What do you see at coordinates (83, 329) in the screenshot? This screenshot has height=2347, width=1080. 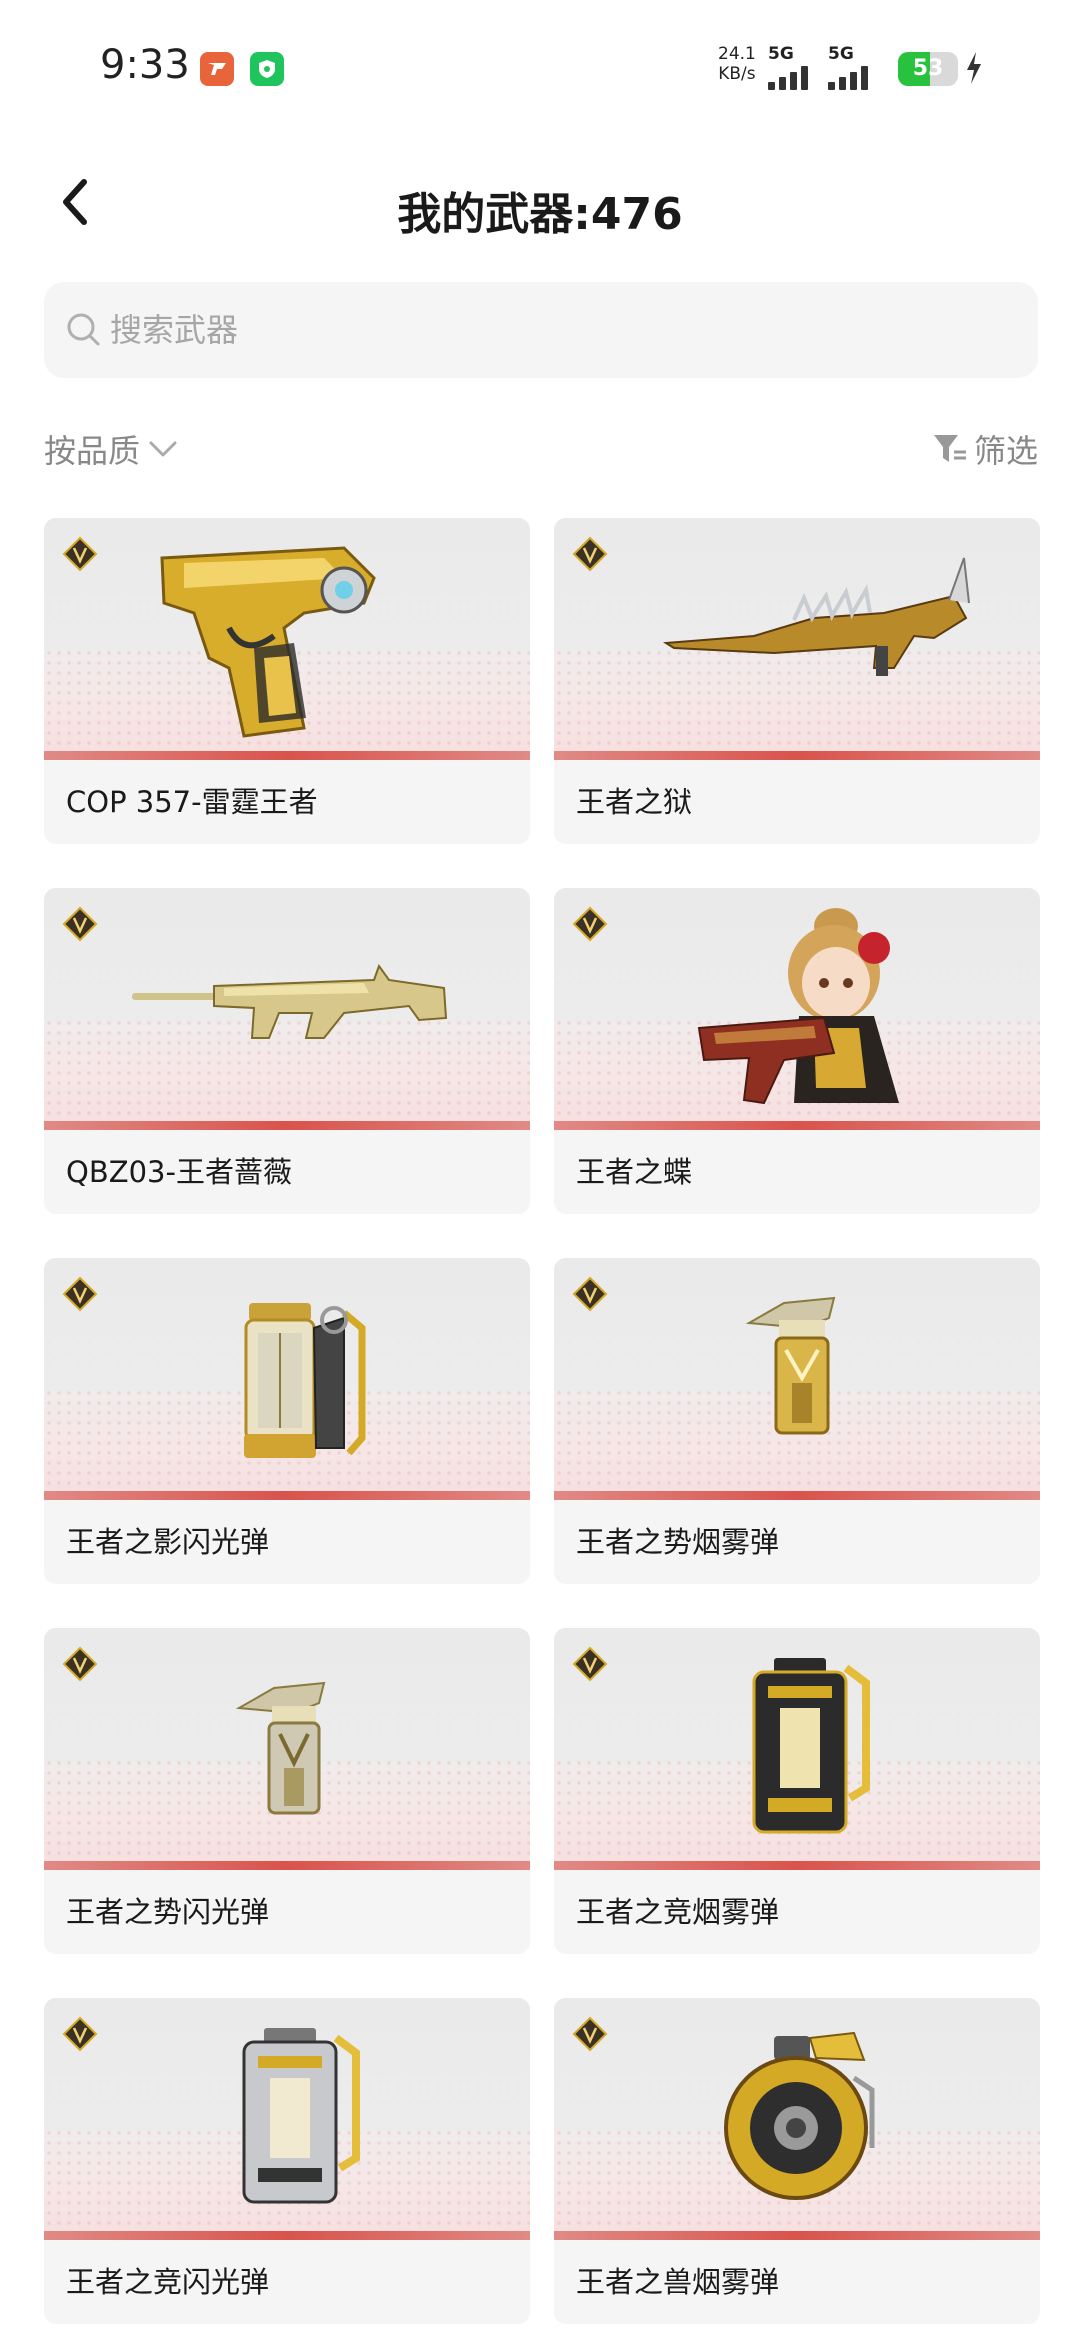 I see `search-icon` at bounding box center [83, 329].